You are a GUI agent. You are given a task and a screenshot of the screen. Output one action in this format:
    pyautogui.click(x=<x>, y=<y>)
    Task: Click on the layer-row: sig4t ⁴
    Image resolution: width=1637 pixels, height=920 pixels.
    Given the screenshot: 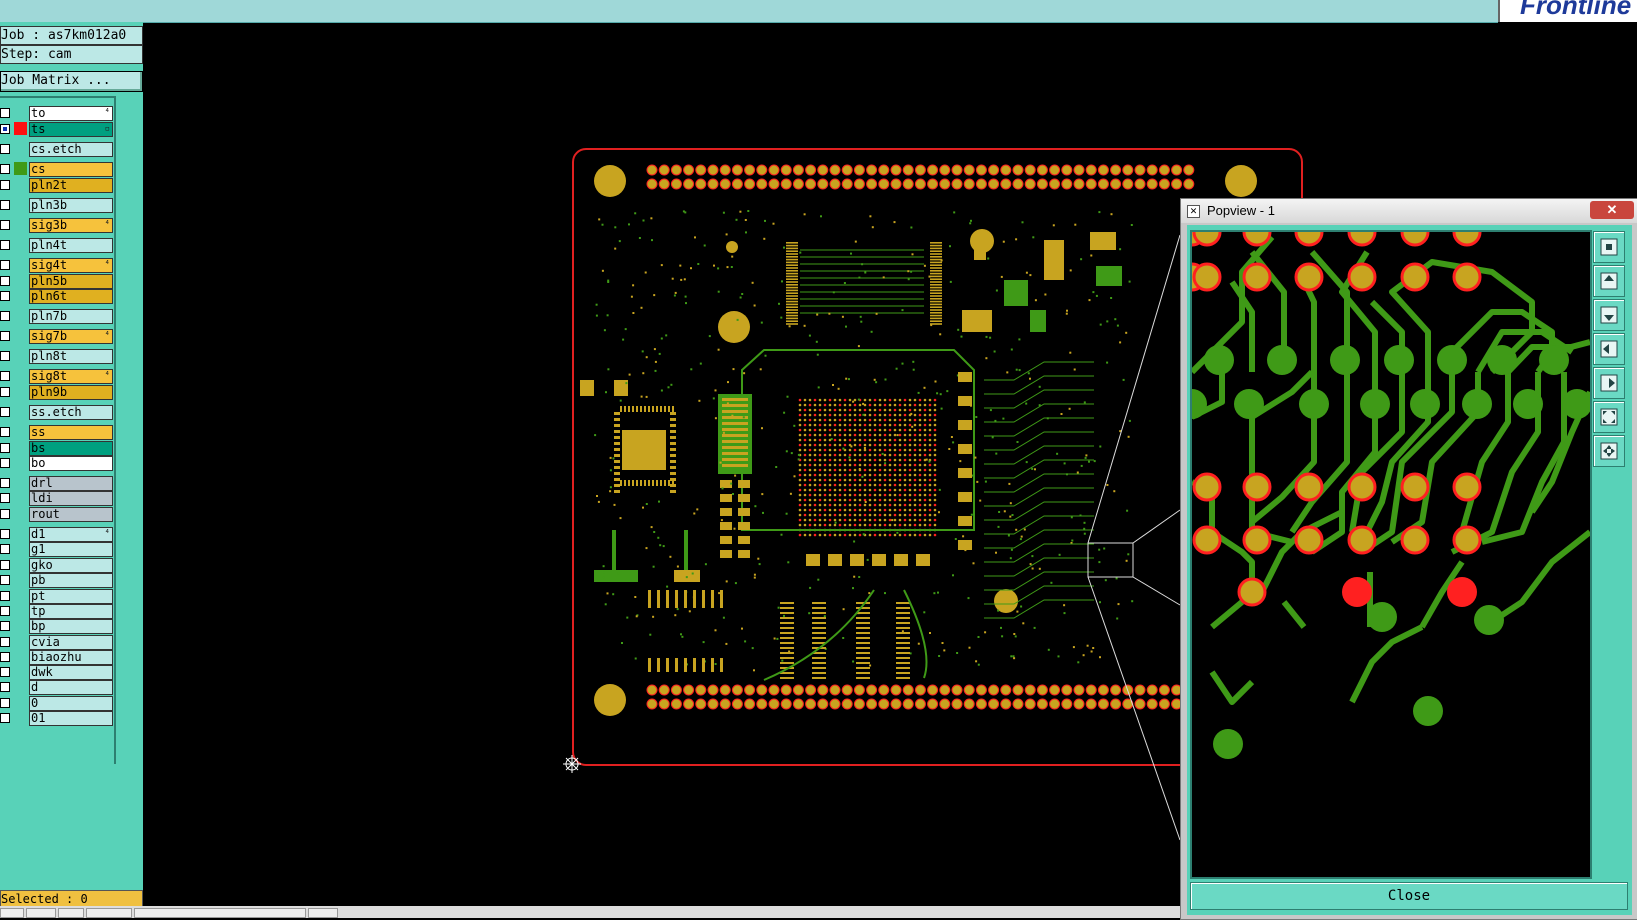 What is the action you would take?
    pyautogui.click(x=57, y=265)
    